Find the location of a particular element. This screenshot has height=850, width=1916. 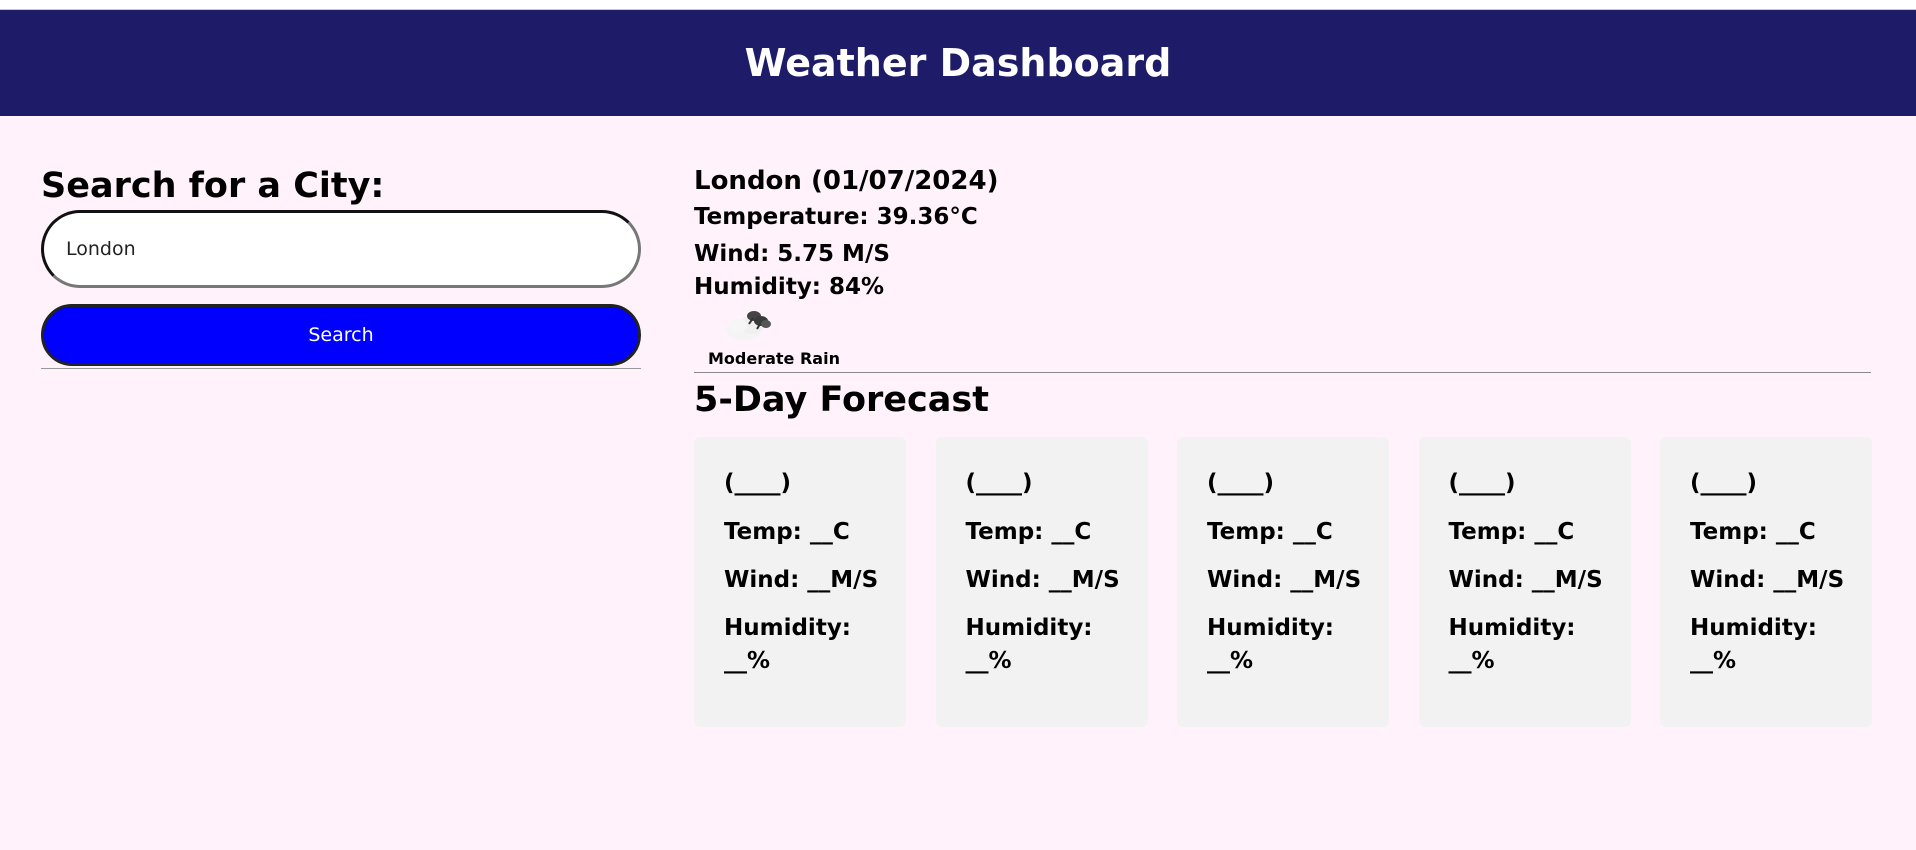

search-panel: Search for a City: Search is located at coordinates (341, 266).